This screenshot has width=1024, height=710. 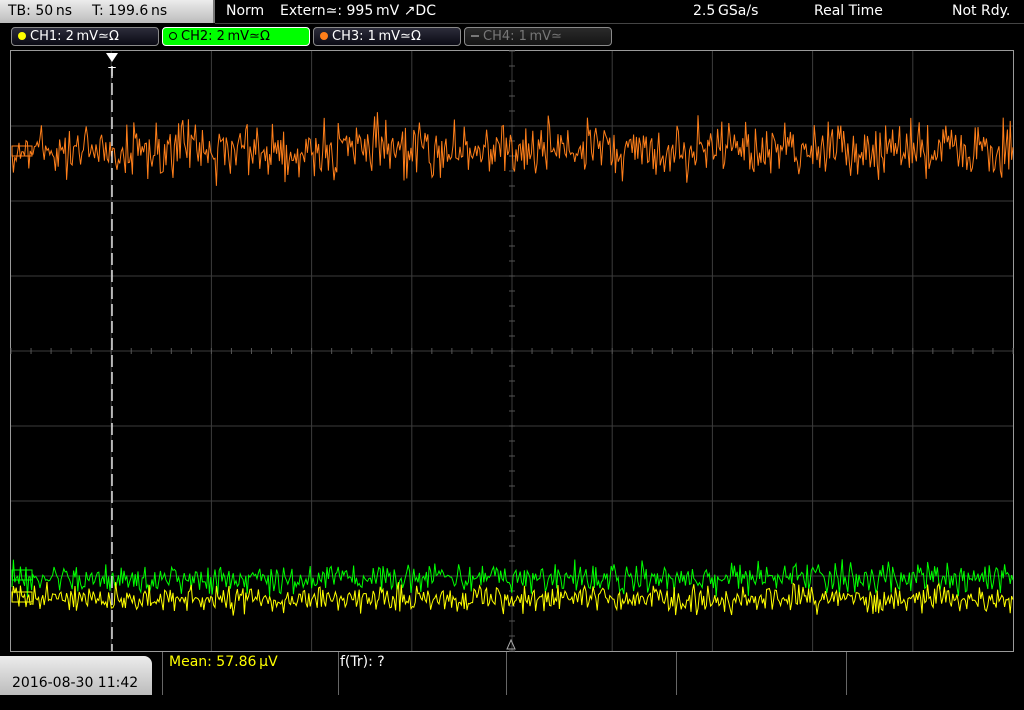 What do you see at coordinates (223, 662) in the screenshot?
I see `mean-measurement: Mean: 57.86 µV` at bounding box center [223, 662].